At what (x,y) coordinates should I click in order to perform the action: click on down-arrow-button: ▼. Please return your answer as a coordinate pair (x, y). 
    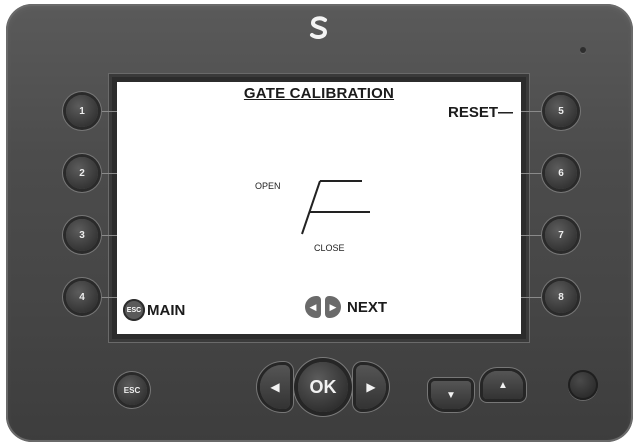
    Looking at the image, I should click on (451, 395).